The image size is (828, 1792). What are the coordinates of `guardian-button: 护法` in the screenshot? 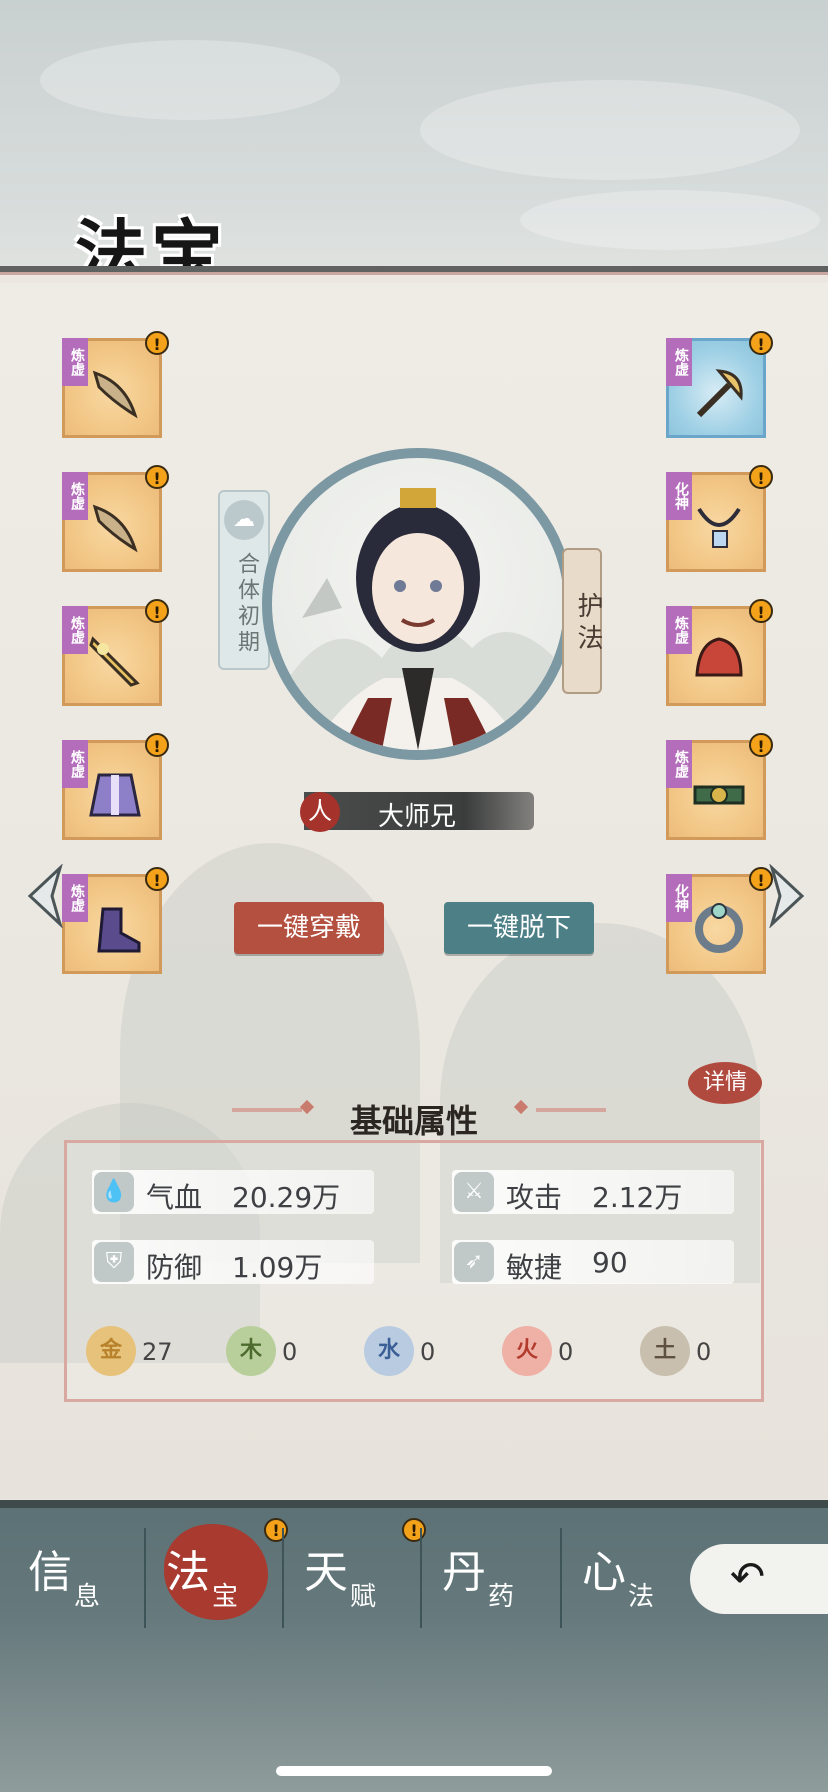 It's located at (582, 621).